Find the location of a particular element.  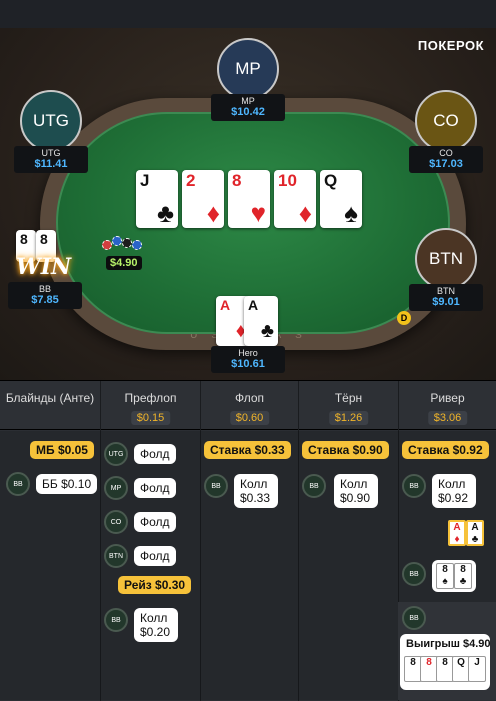

call-amount: $0.92 is located at coordinates (453, 498).